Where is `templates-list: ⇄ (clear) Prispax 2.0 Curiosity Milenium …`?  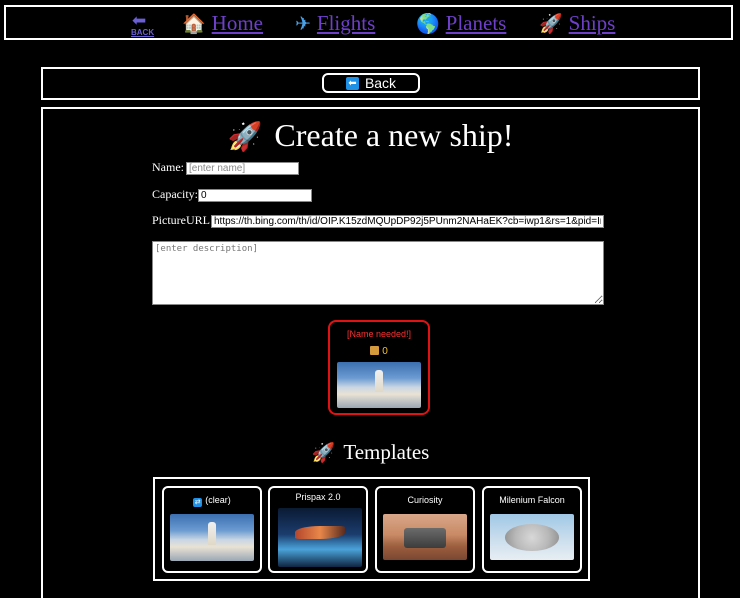
templates-list: ⇄ (clear) Prispax 2.0 Curiosity Milenium … is located at coordinates (371, 529).